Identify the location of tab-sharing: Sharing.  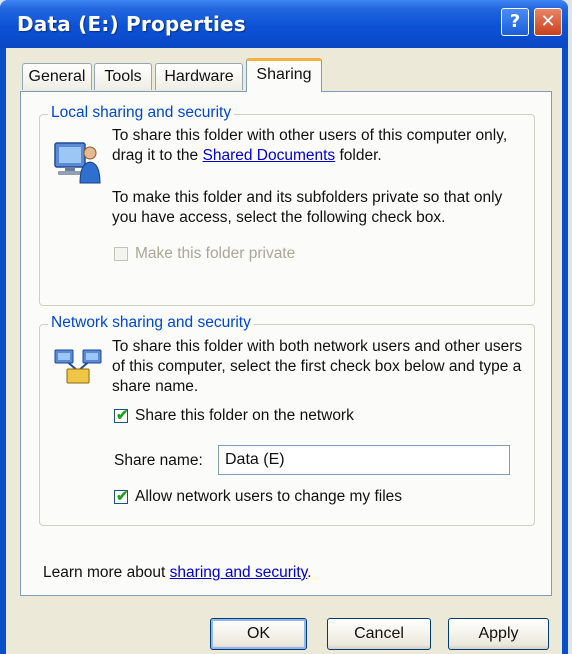
(284, 75).